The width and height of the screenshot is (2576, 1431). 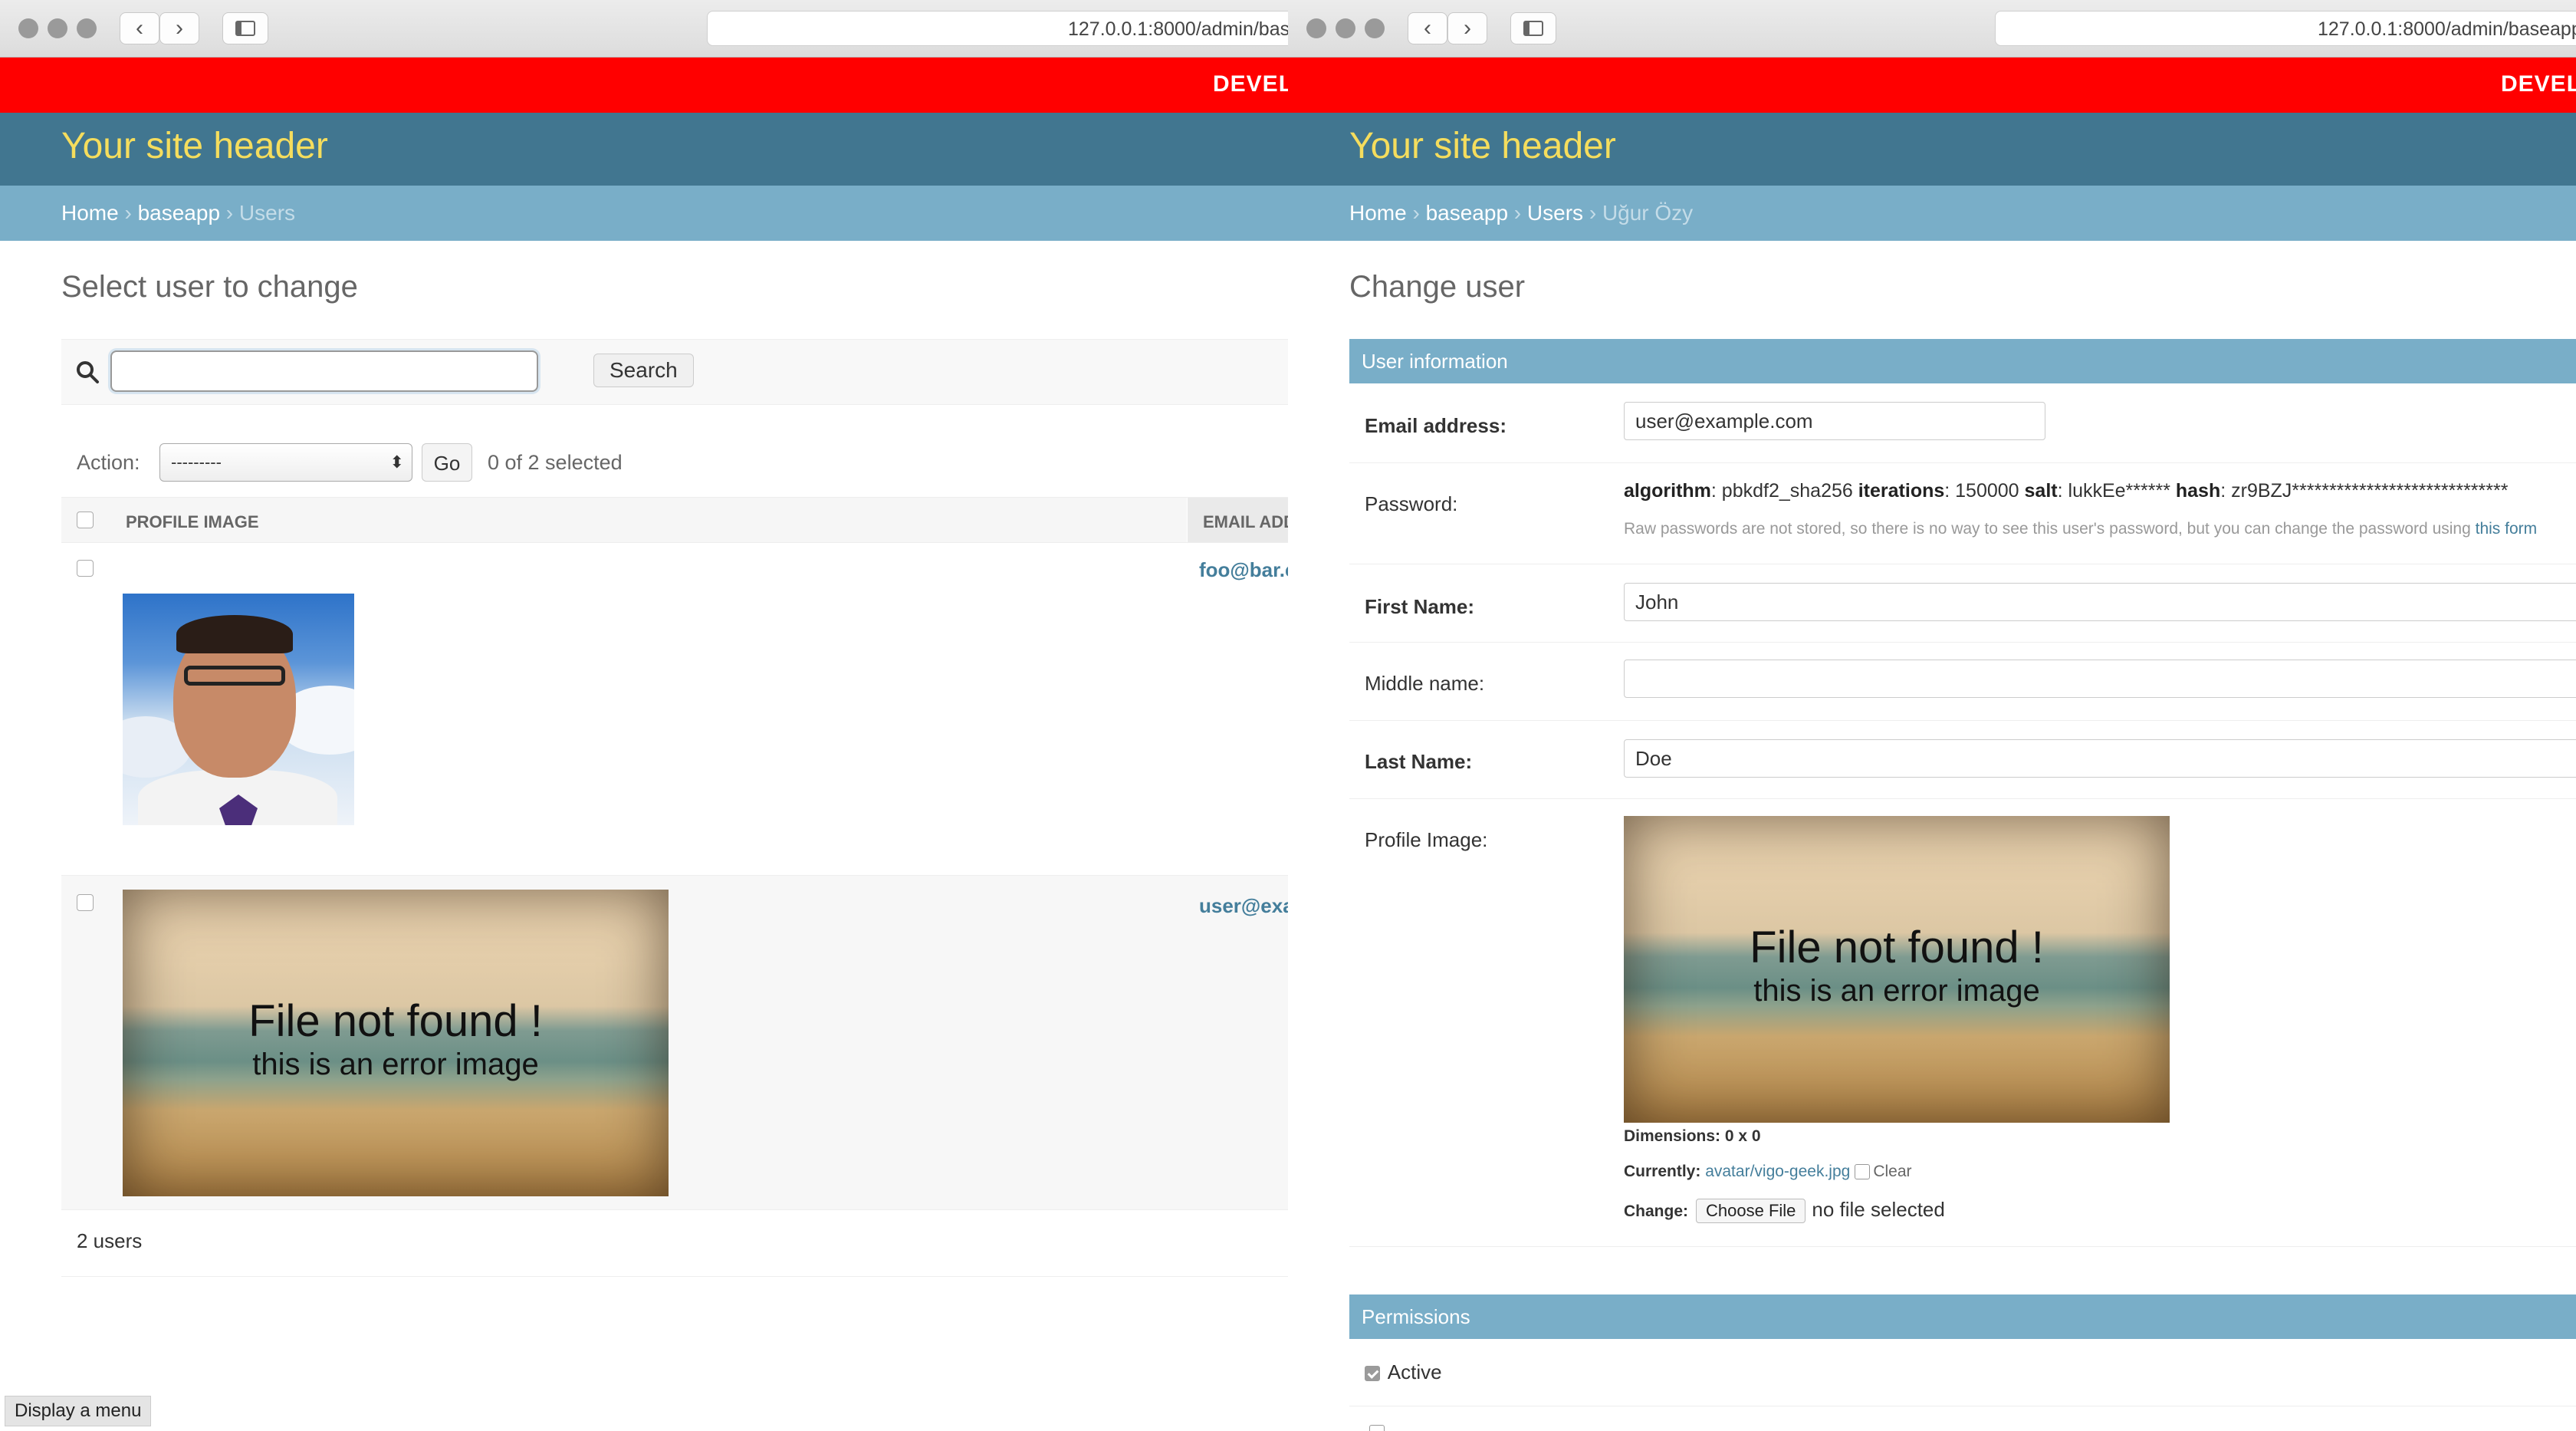 What do you see at coordinates (1863, 1172) in the screenshot?
I see `clear-image-checkbox` at bounding box center [1863, 1172].